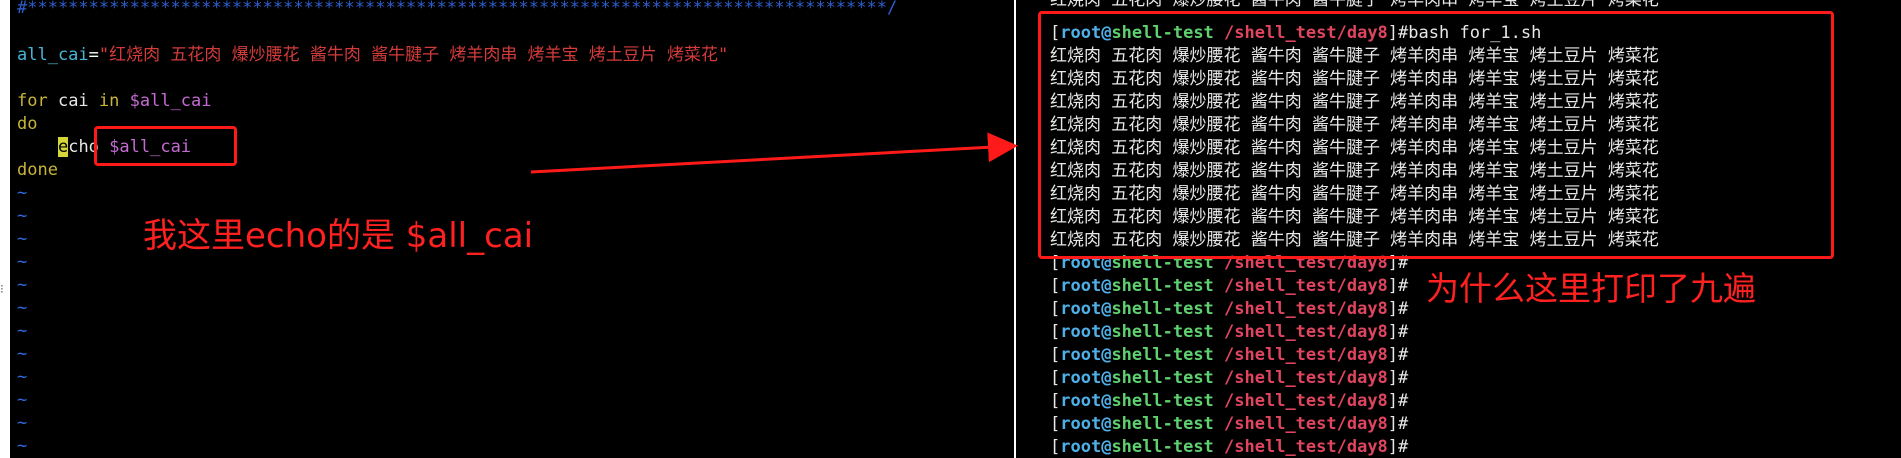 The height and width of the screenshot is (458, 1901). Describe the element at coordinates (109, 101) in the screenshot. I see `in-keyword: in` at that location.